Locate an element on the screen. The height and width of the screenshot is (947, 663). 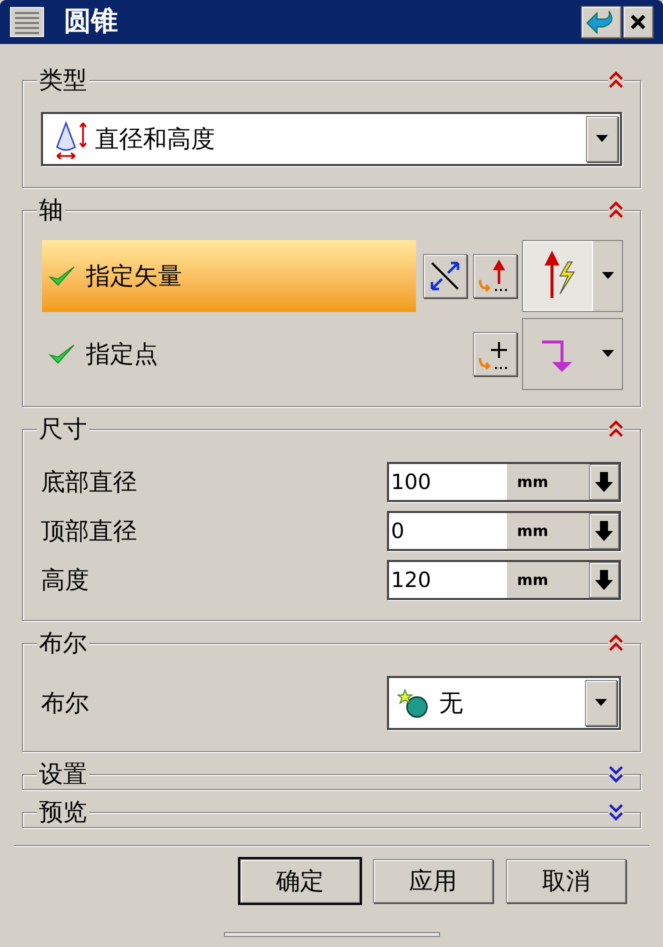
close-icon is located at coordinates (638, 22).